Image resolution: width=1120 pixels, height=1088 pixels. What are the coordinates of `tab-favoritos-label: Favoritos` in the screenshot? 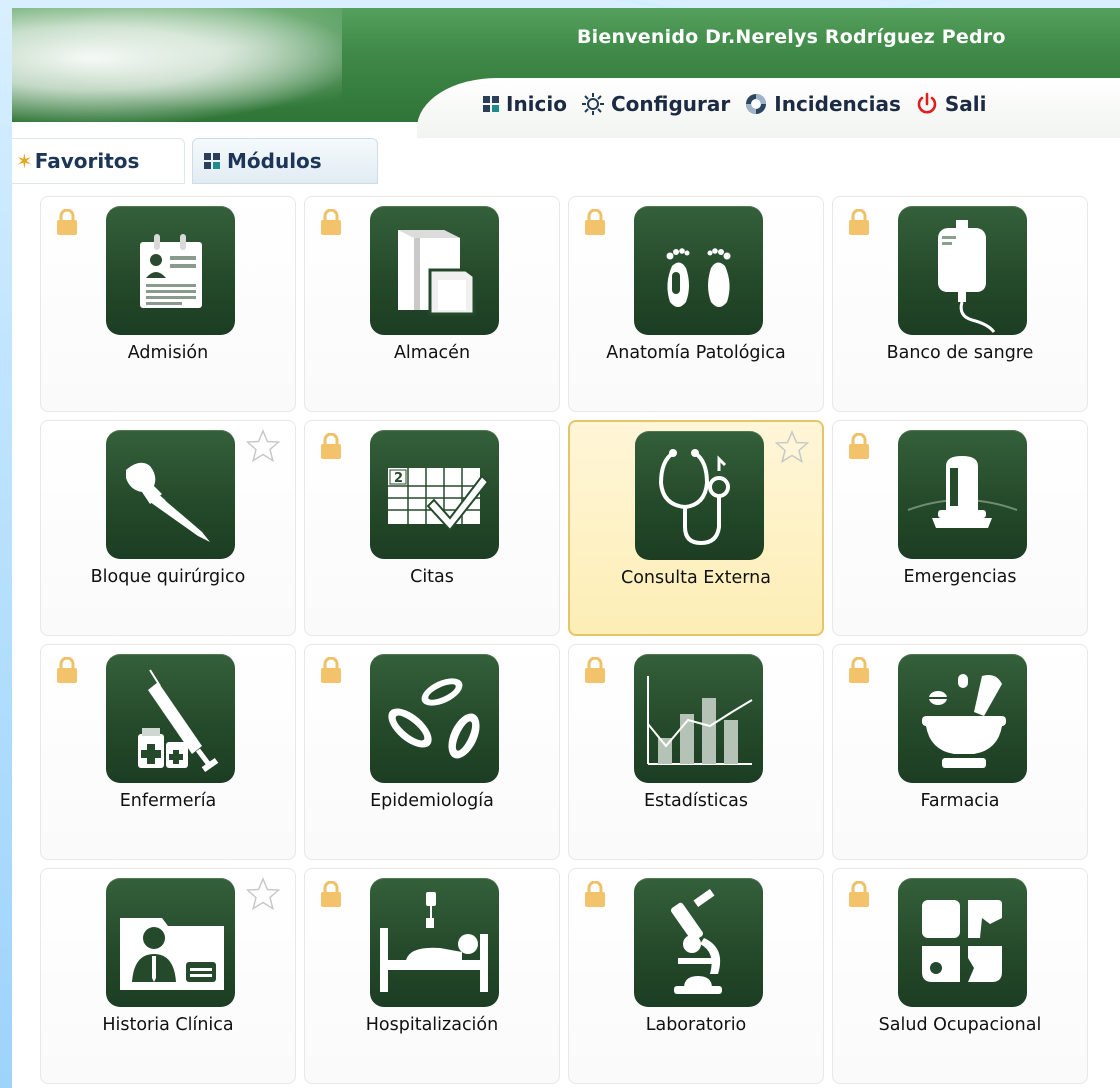 It's located at (87, 161).